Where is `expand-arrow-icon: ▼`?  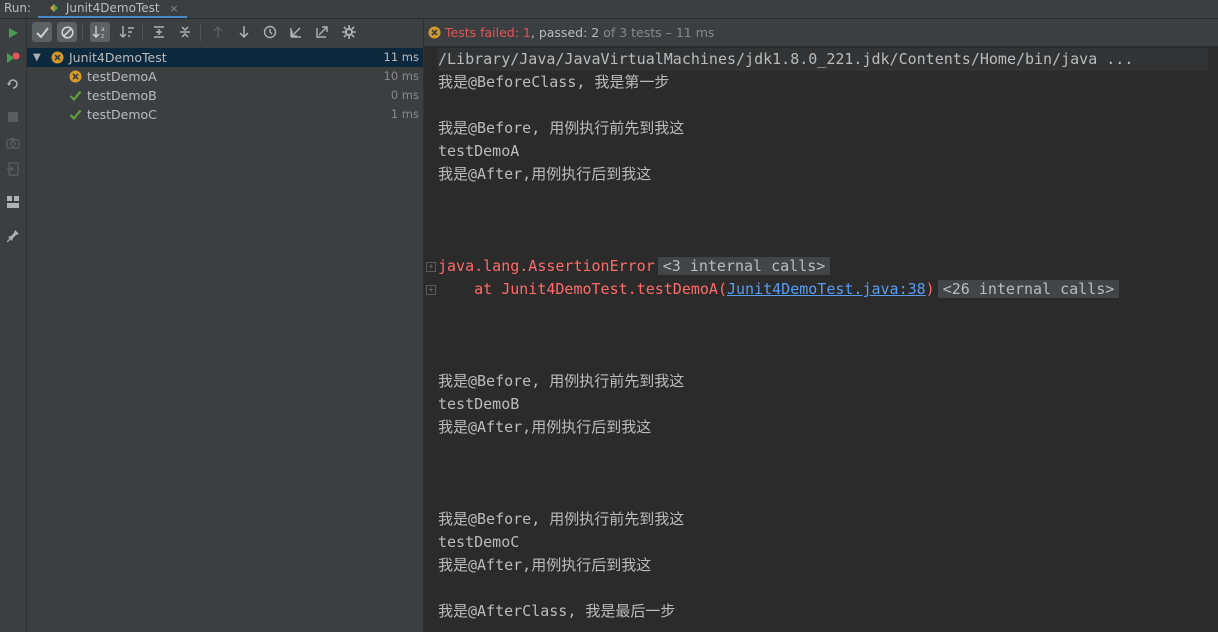 expand-arrow-icon: ▼ is located at coordinates (37, 57).